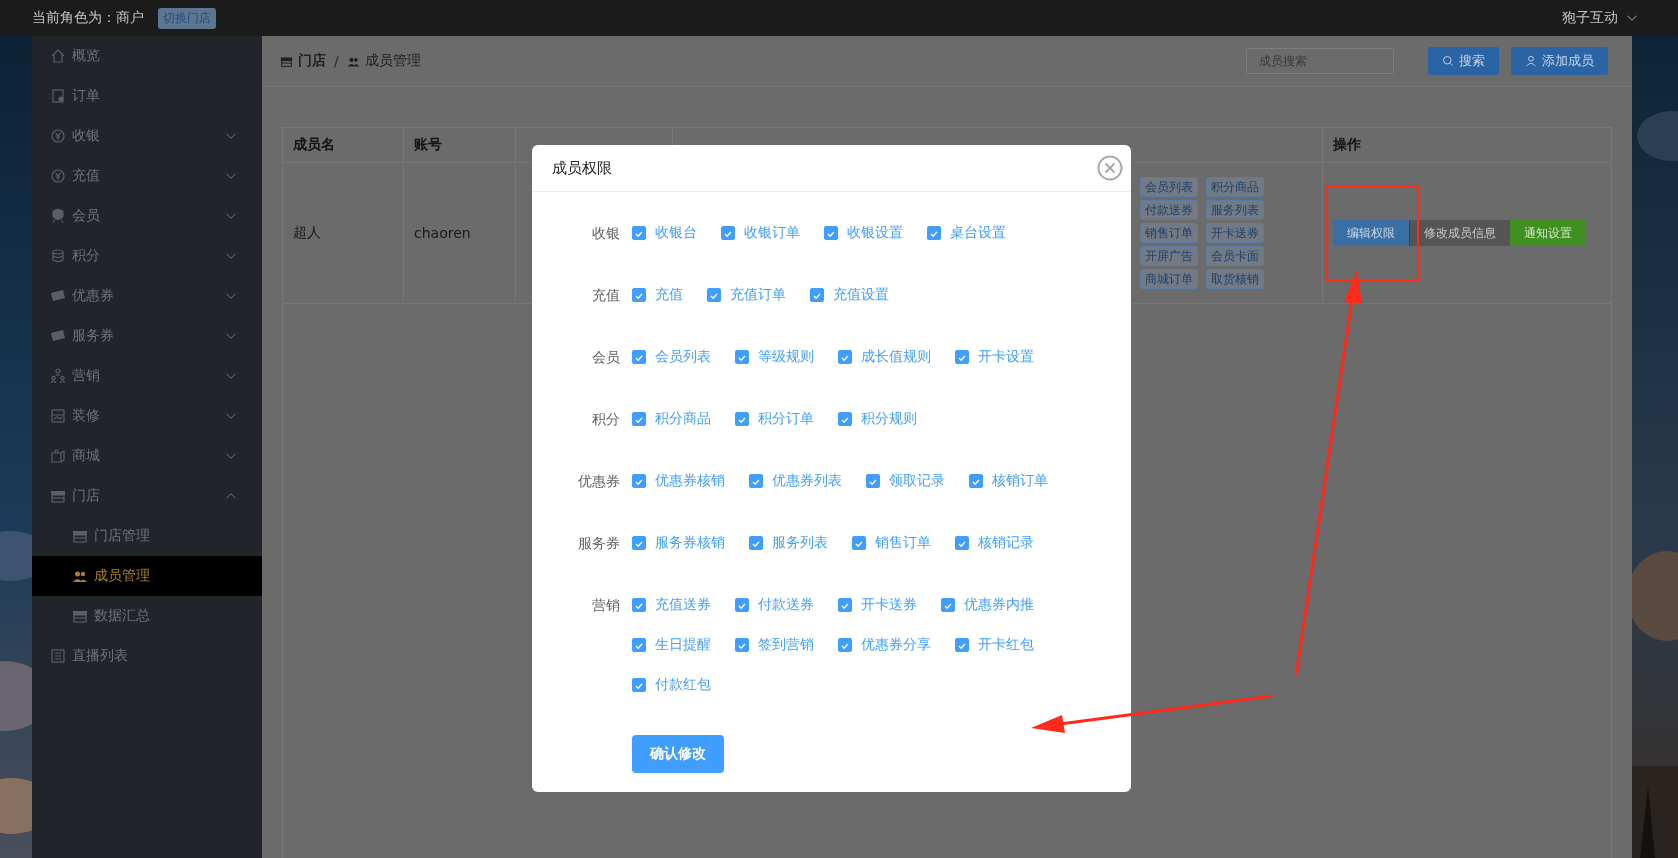 The width and height of the screenshot is (1678, 858). Describe the element at coordinates (795, 481) in the screenshot. I see `permission-checkbox: 优惠券列表` at that location.